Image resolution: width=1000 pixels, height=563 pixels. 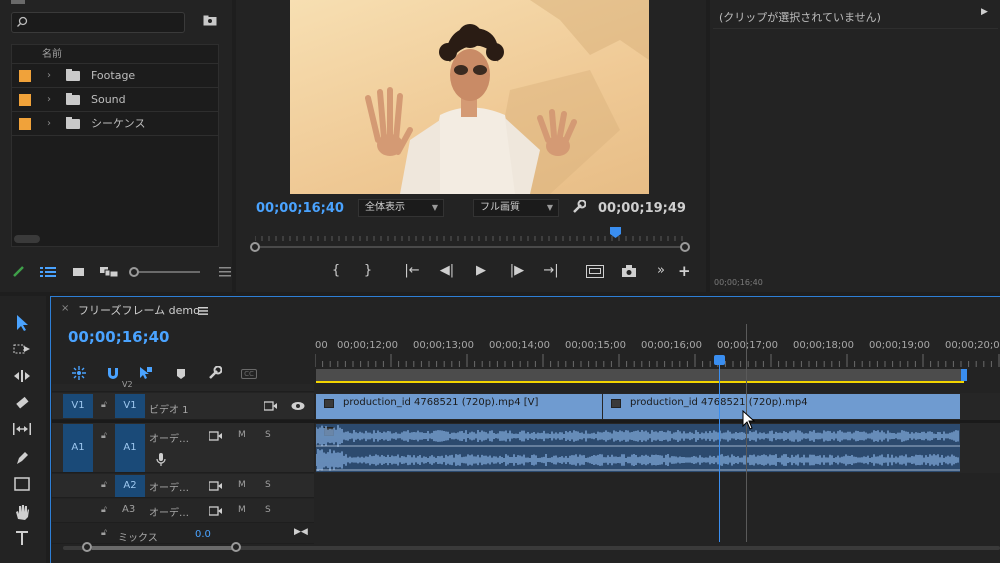 I want to click on go-to-out-button: →|, so click(x=551, y=271).